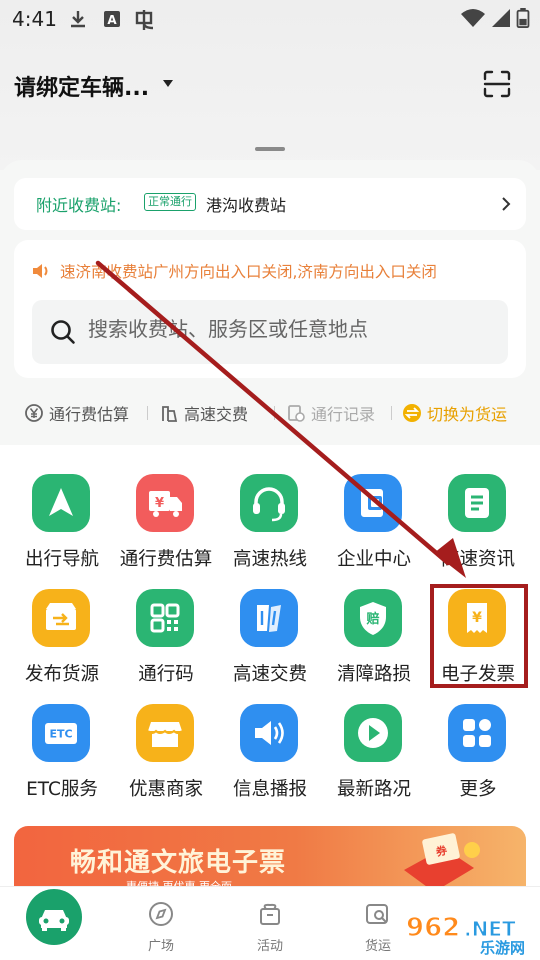 Image resolution: width=540 pixels, height=960 pixels. What do you see at coordinates (40, 271) in the screenshot?
I see `speaker-icon` at bounding box center [40, 271].